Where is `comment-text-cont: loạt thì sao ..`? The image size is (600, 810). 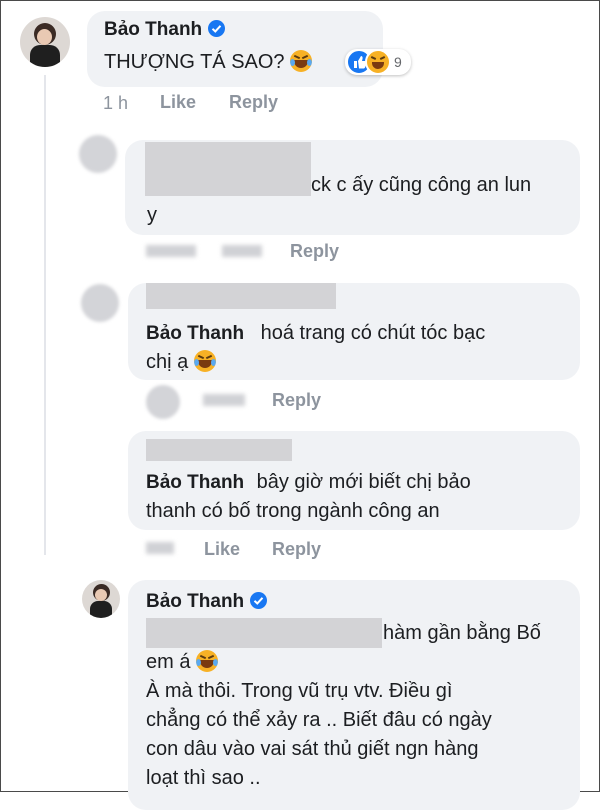 comment-text-cont: loạt thì sao .. is located at coordinates (203, 778).